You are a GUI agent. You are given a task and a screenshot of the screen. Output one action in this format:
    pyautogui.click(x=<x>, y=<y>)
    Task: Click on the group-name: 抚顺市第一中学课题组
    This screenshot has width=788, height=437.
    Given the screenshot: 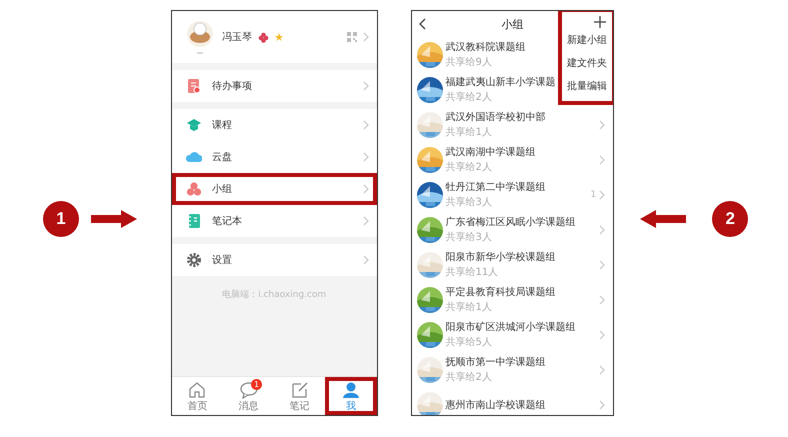 What is the action you would take?
    pyautogui.click(x=496, y=362)
    